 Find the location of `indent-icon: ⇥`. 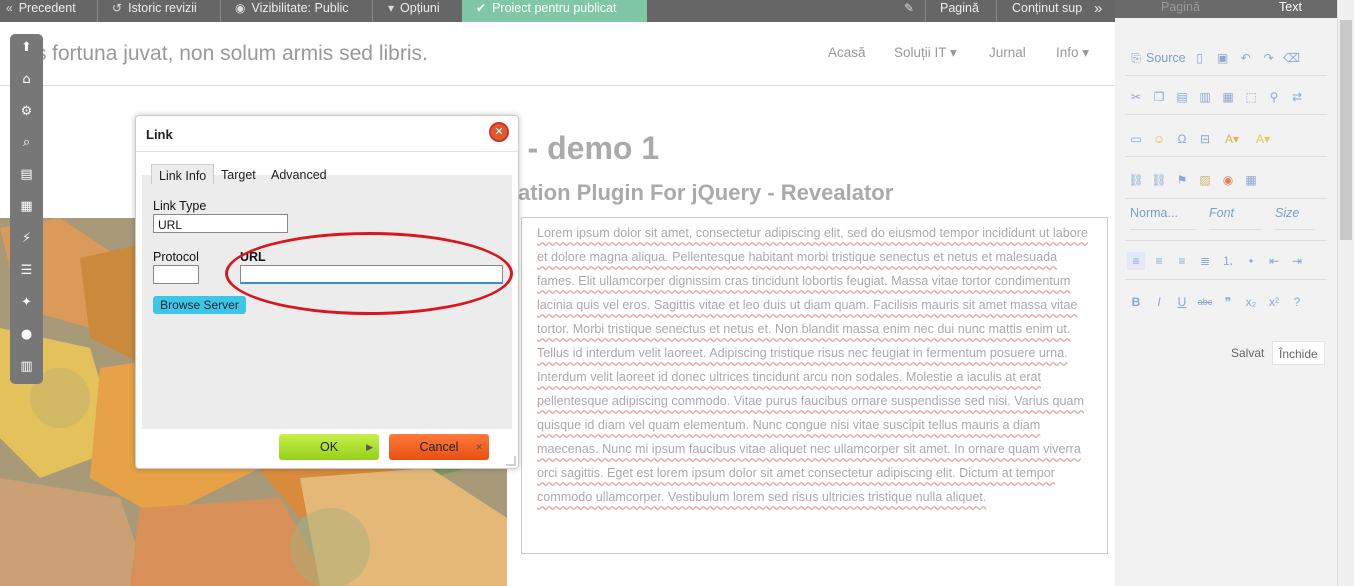

indent-icon: ⇥ is located at coordinates (1297, 261).